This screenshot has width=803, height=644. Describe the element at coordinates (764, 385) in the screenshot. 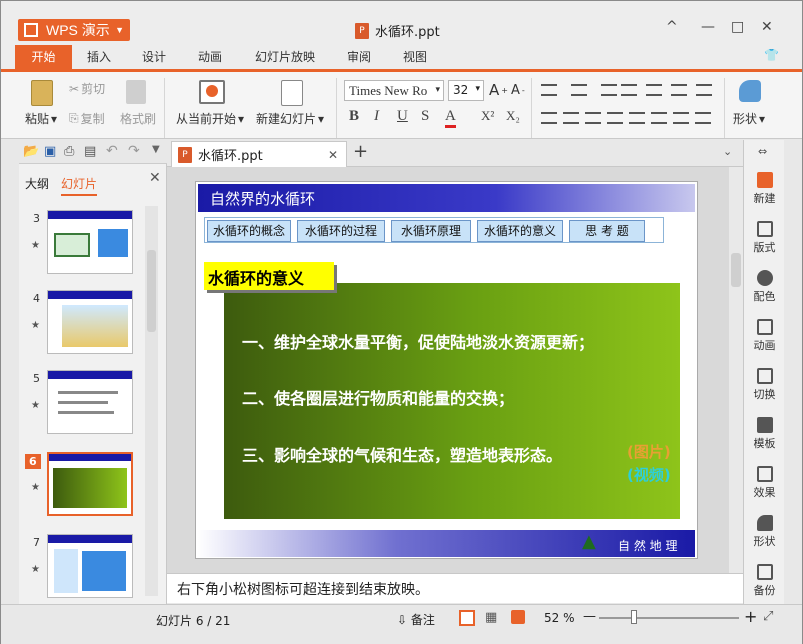

I see `task-transition: 切换` at that location.